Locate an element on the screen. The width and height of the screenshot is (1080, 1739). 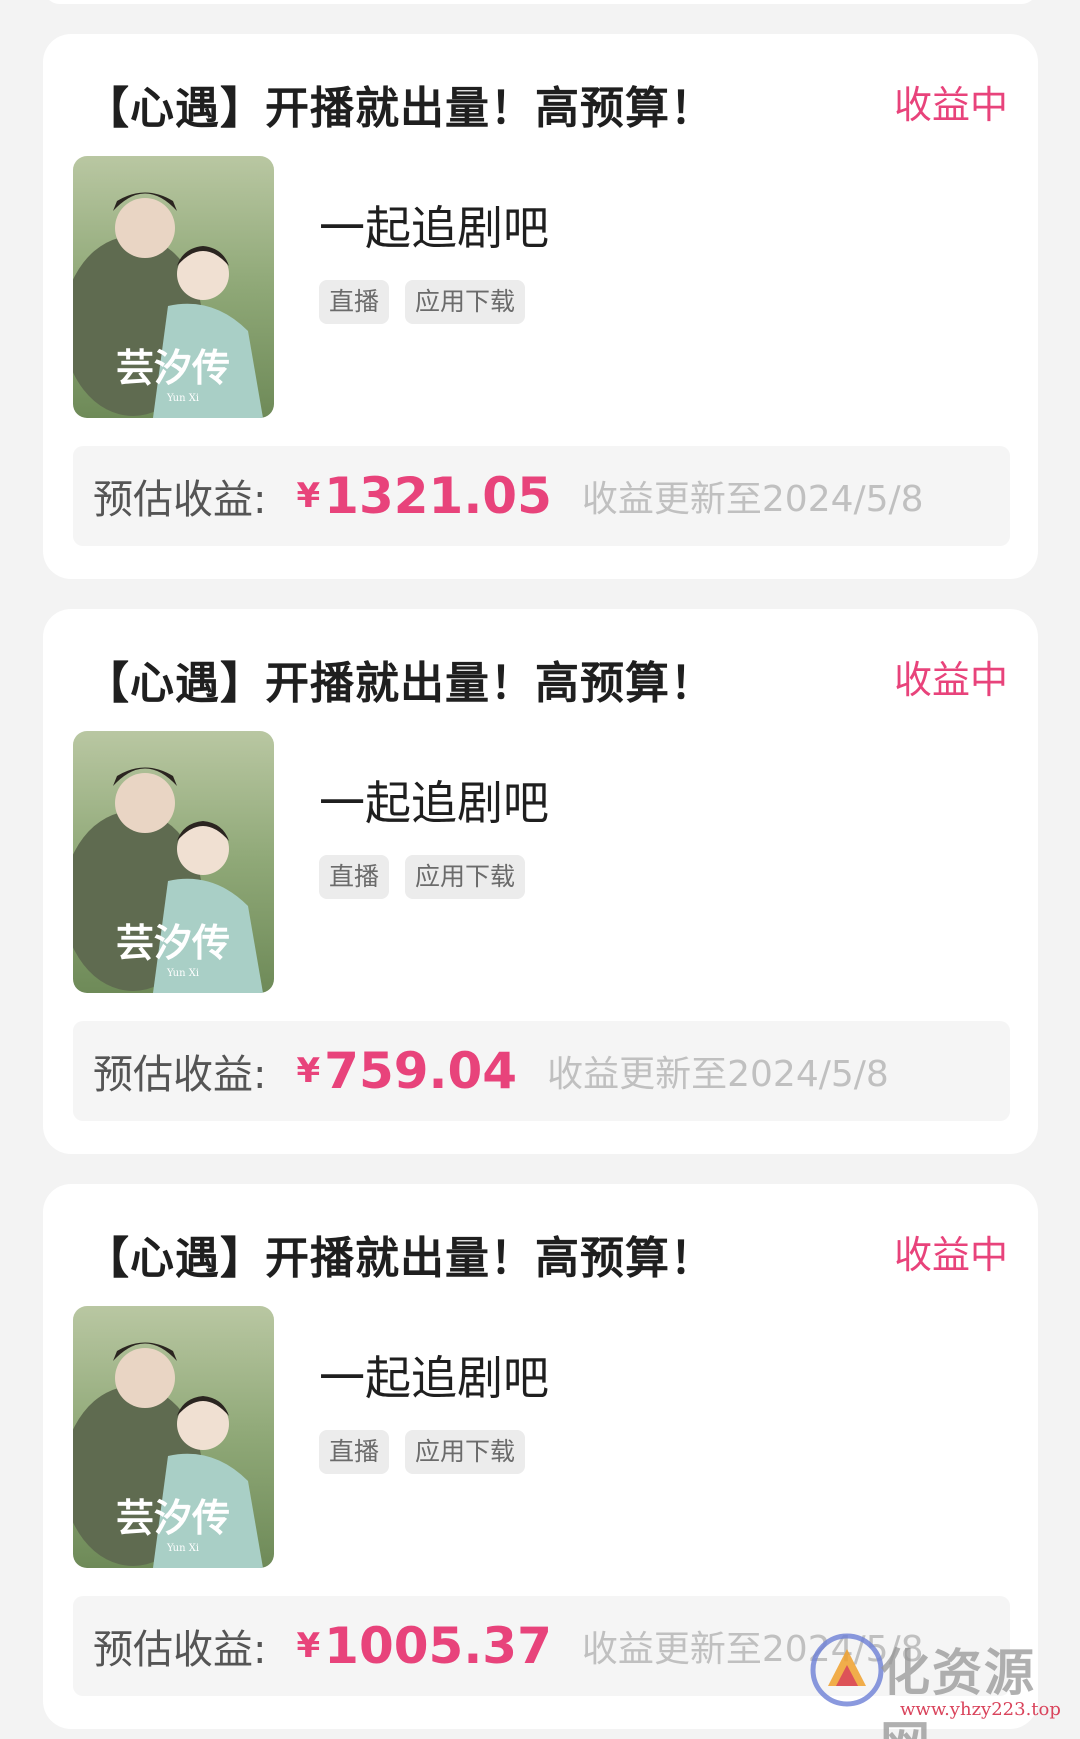
watermark-text: 化资源网 is located at coordinates (958, 1691).